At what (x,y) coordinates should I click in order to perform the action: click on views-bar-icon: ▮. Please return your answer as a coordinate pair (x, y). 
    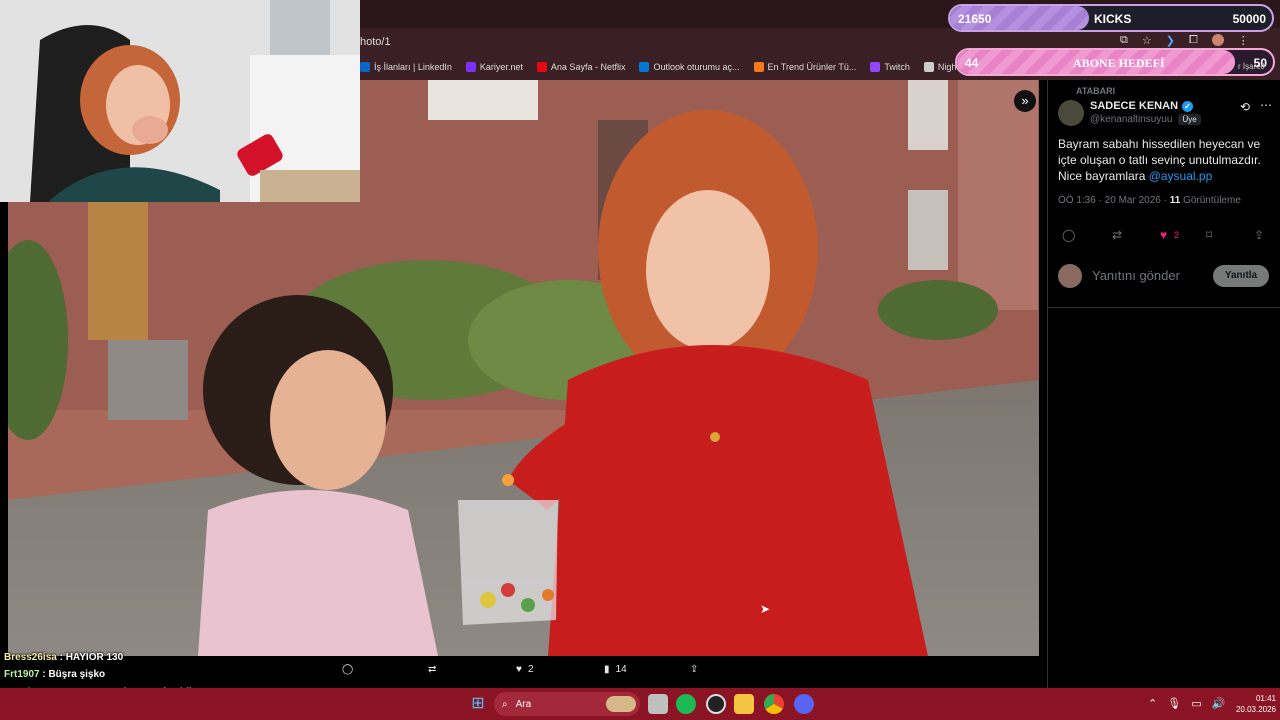
    Looking at the image, I should click on (607, 669).